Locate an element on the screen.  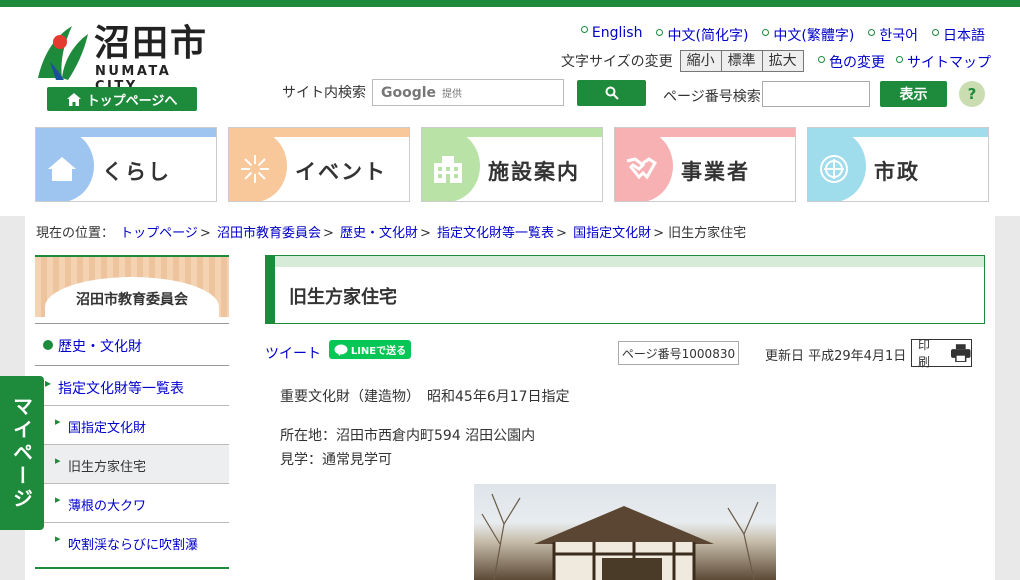
tweet-link: ツイート is located at coordinates (293, 353).